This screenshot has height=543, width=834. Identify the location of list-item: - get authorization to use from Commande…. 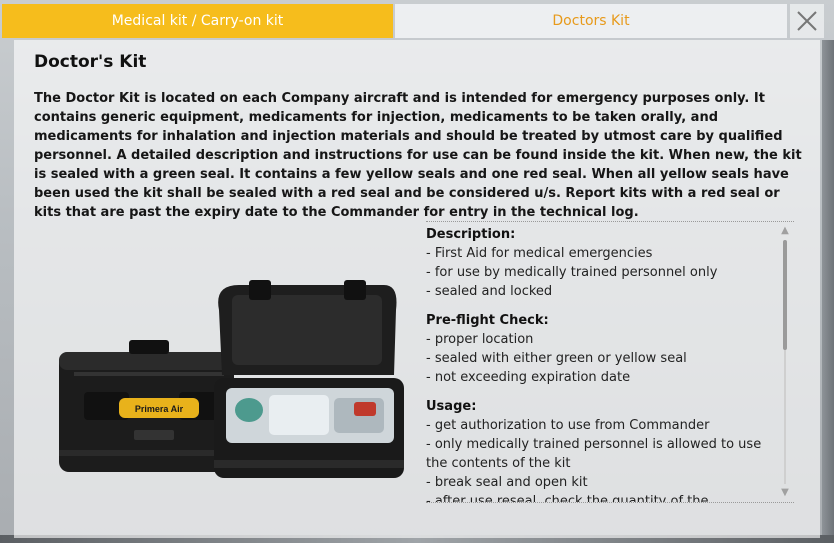
(568, 425).